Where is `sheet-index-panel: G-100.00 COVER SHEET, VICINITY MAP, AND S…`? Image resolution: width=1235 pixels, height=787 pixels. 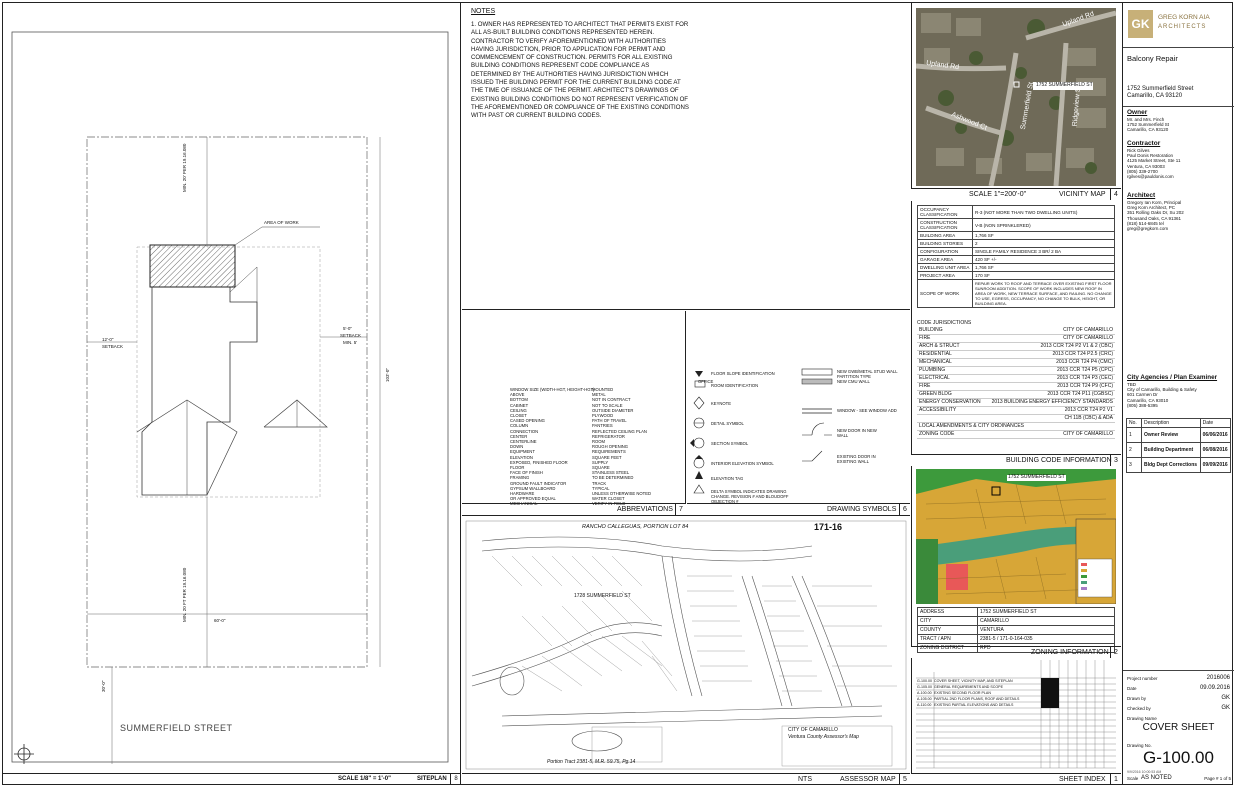
sheet-index-panel: G-100.00 COVER SHEET, VICINITY MAP, AND S… is located at coordinates (1016, 715).